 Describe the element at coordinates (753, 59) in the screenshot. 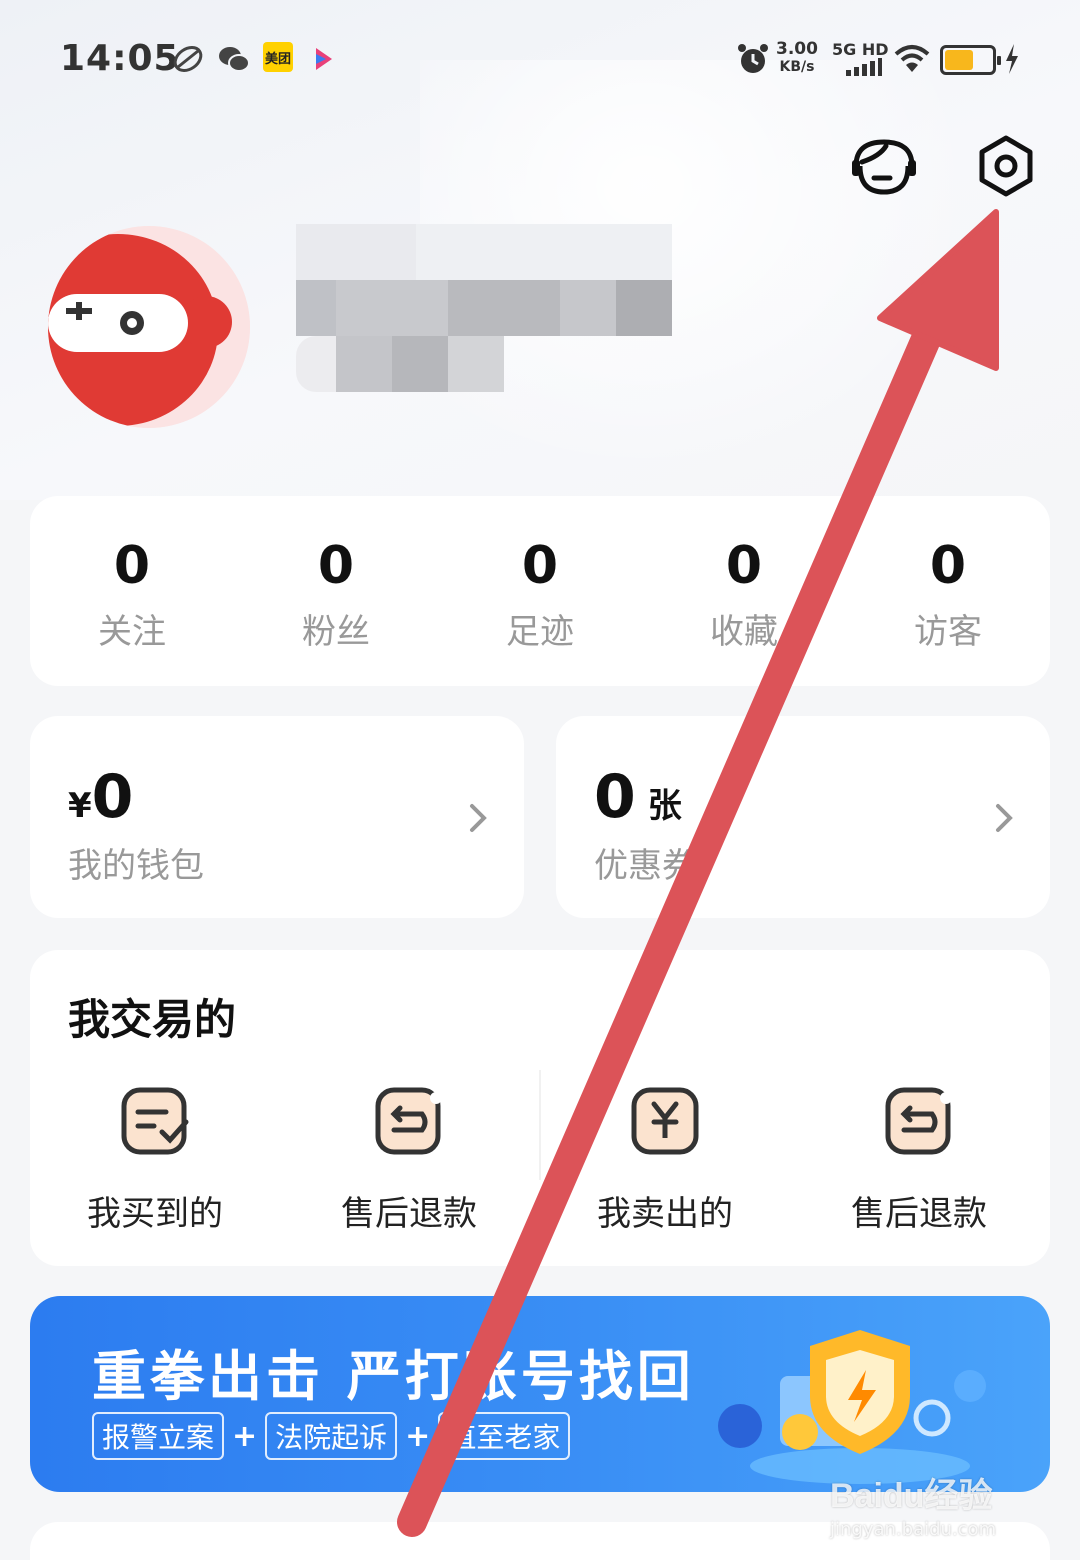

I see `alarm-icon` at that location.